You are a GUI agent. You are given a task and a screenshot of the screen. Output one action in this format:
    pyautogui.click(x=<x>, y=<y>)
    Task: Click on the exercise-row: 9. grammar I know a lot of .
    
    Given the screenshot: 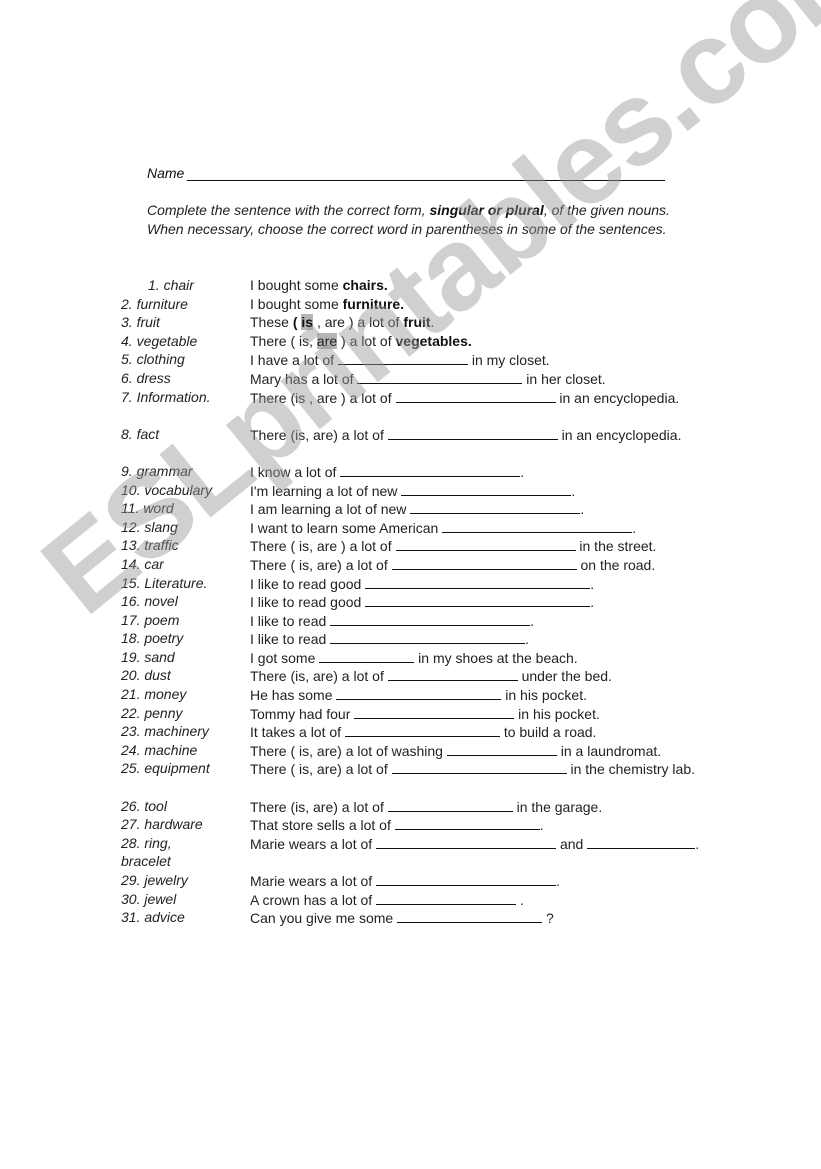 What is the action you would take?
    pyautogui.click(x=410, y=471)
    